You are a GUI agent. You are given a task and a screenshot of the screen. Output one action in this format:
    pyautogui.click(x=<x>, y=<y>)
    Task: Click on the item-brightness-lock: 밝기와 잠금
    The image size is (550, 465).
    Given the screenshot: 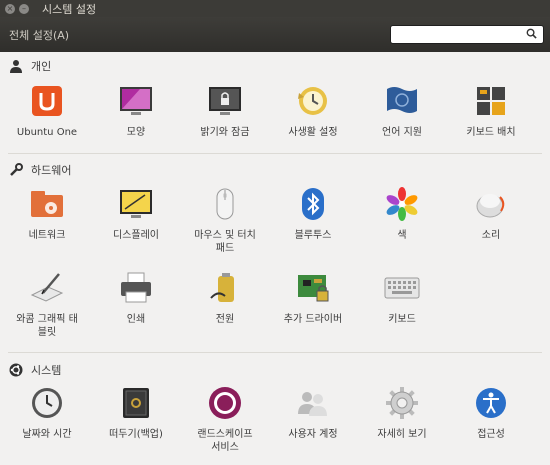 What is the action you would take?
    pyautogui.click(x=225, y=110)
    